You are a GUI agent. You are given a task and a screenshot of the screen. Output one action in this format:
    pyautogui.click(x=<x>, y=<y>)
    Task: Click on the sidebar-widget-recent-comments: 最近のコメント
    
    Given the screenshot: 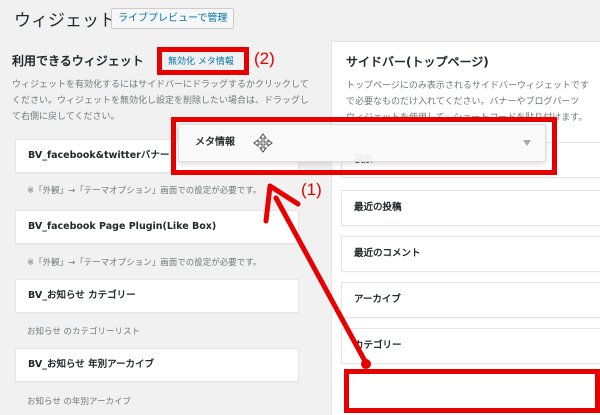 What is the action you would take?
    pyautogui.click(x=470, y=254)
    